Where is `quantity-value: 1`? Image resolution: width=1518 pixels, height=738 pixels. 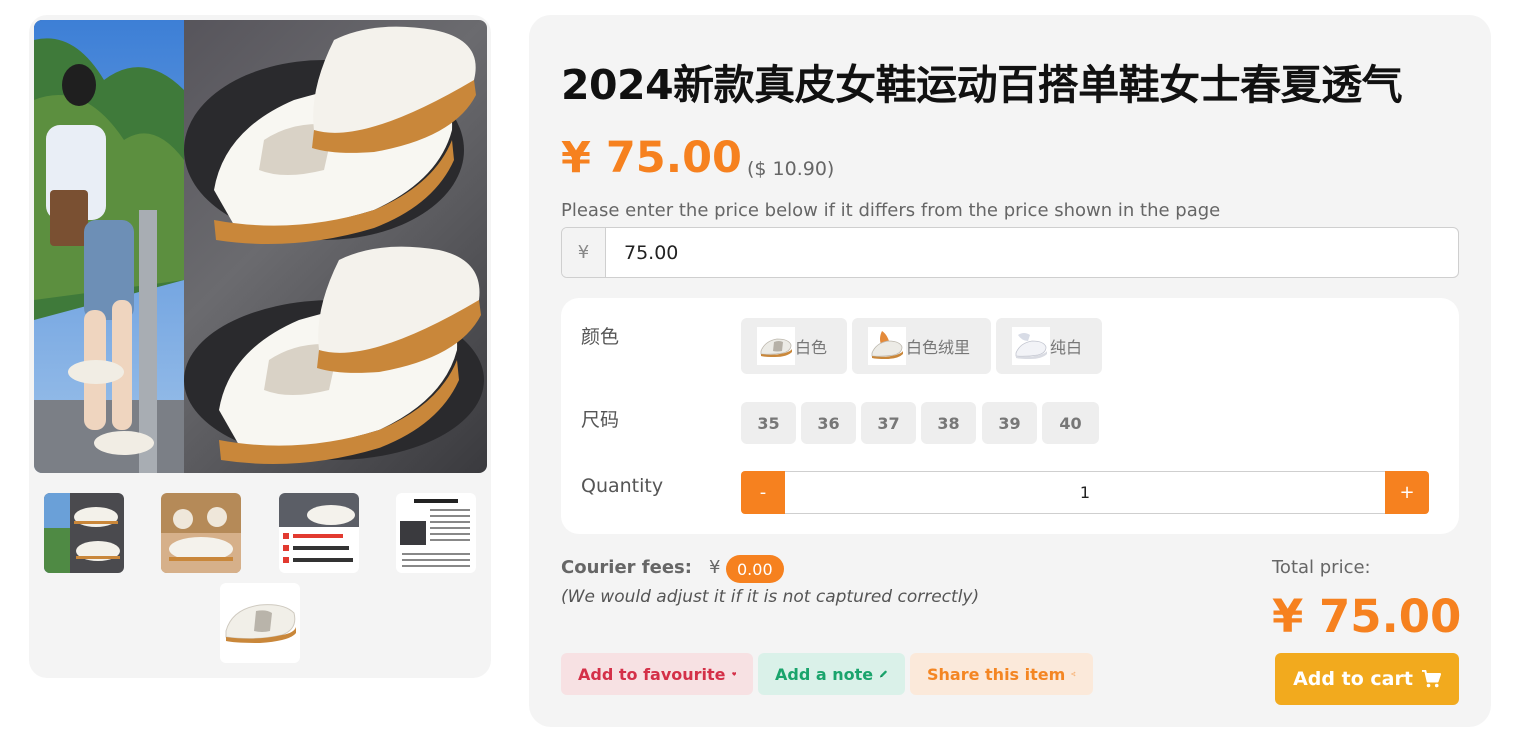 quantity-value: 1 is located at coordinates (1085, 492).